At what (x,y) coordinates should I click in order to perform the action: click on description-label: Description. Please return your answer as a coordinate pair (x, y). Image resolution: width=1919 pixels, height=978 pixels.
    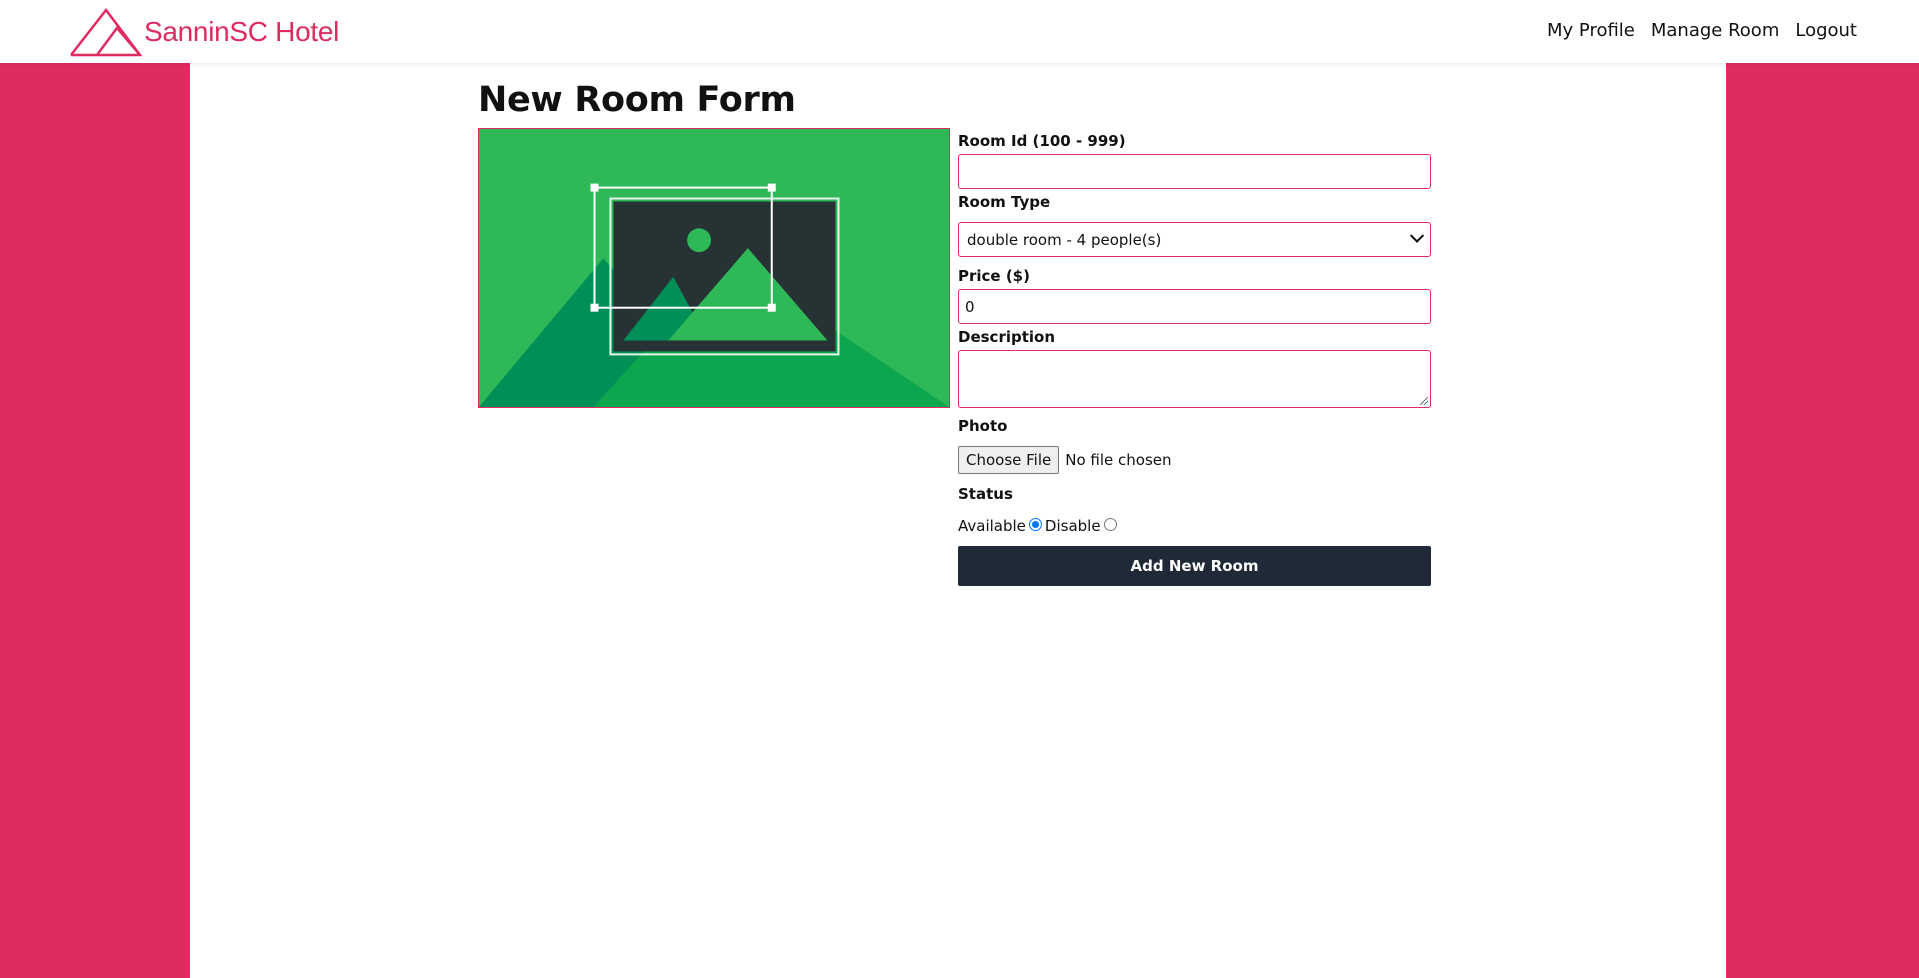
    Looking at the image, I should click on (1007, 337).